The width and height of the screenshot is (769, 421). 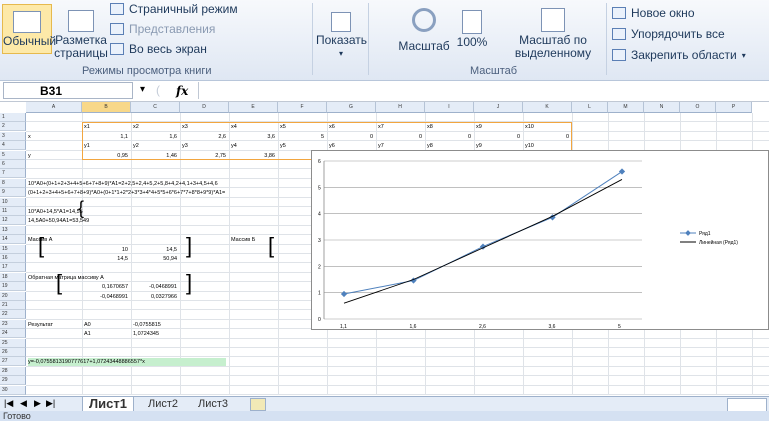 What do you see at coordinates (13, 343) in the screenshot?
I see `row-header-25: 25` at bounding box center [13, 343].